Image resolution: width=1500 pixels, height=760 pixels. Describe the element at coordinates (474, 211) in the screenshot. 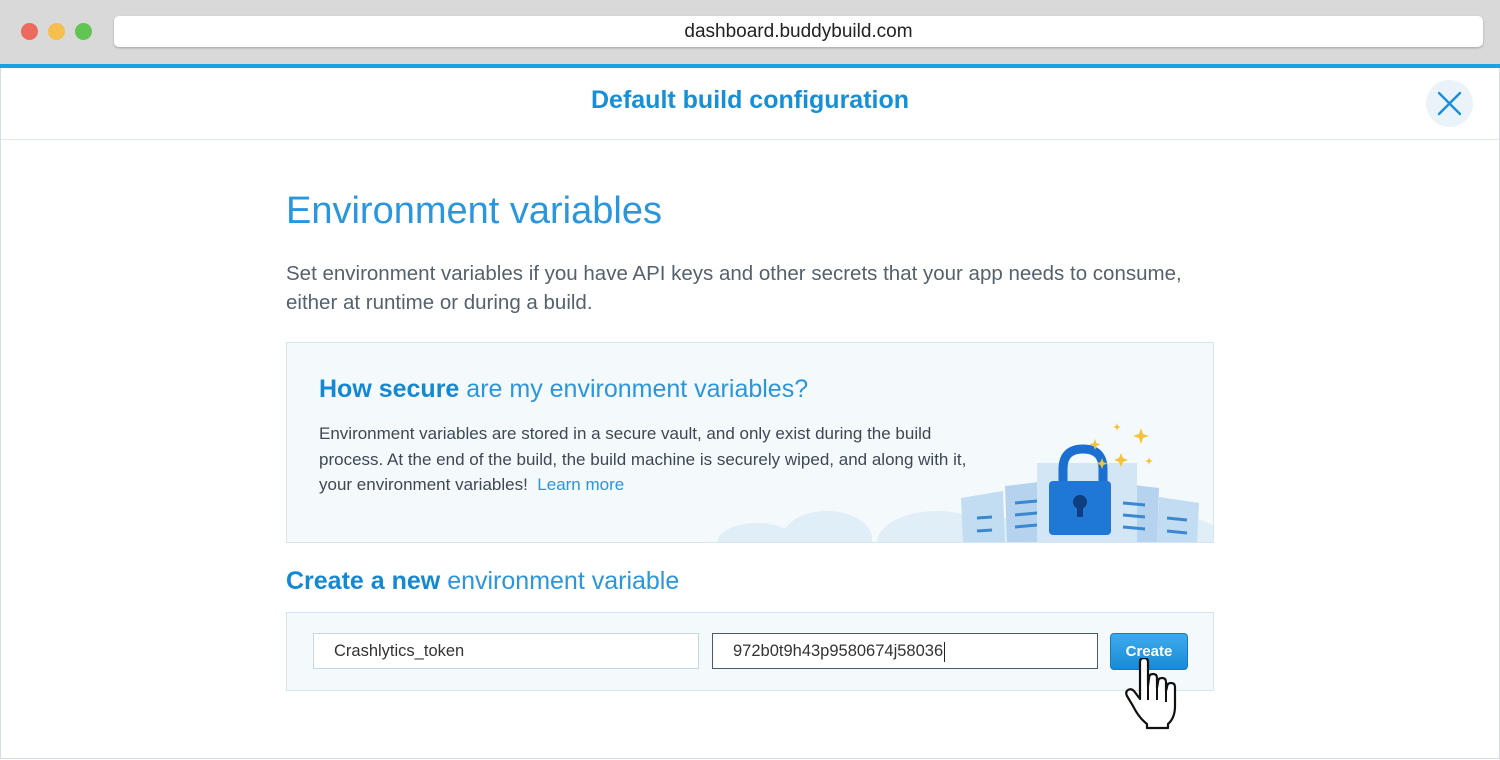

I see `section-title: Environment variables` at that location.